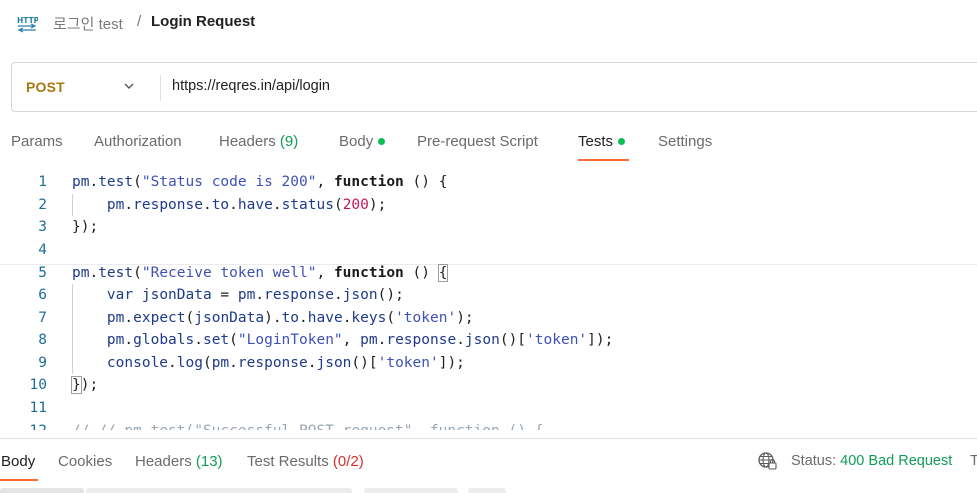 The width and height of the screenshot is (977, 493). I want to click on tab-authorization-label: Authorization, so click(138, 141).